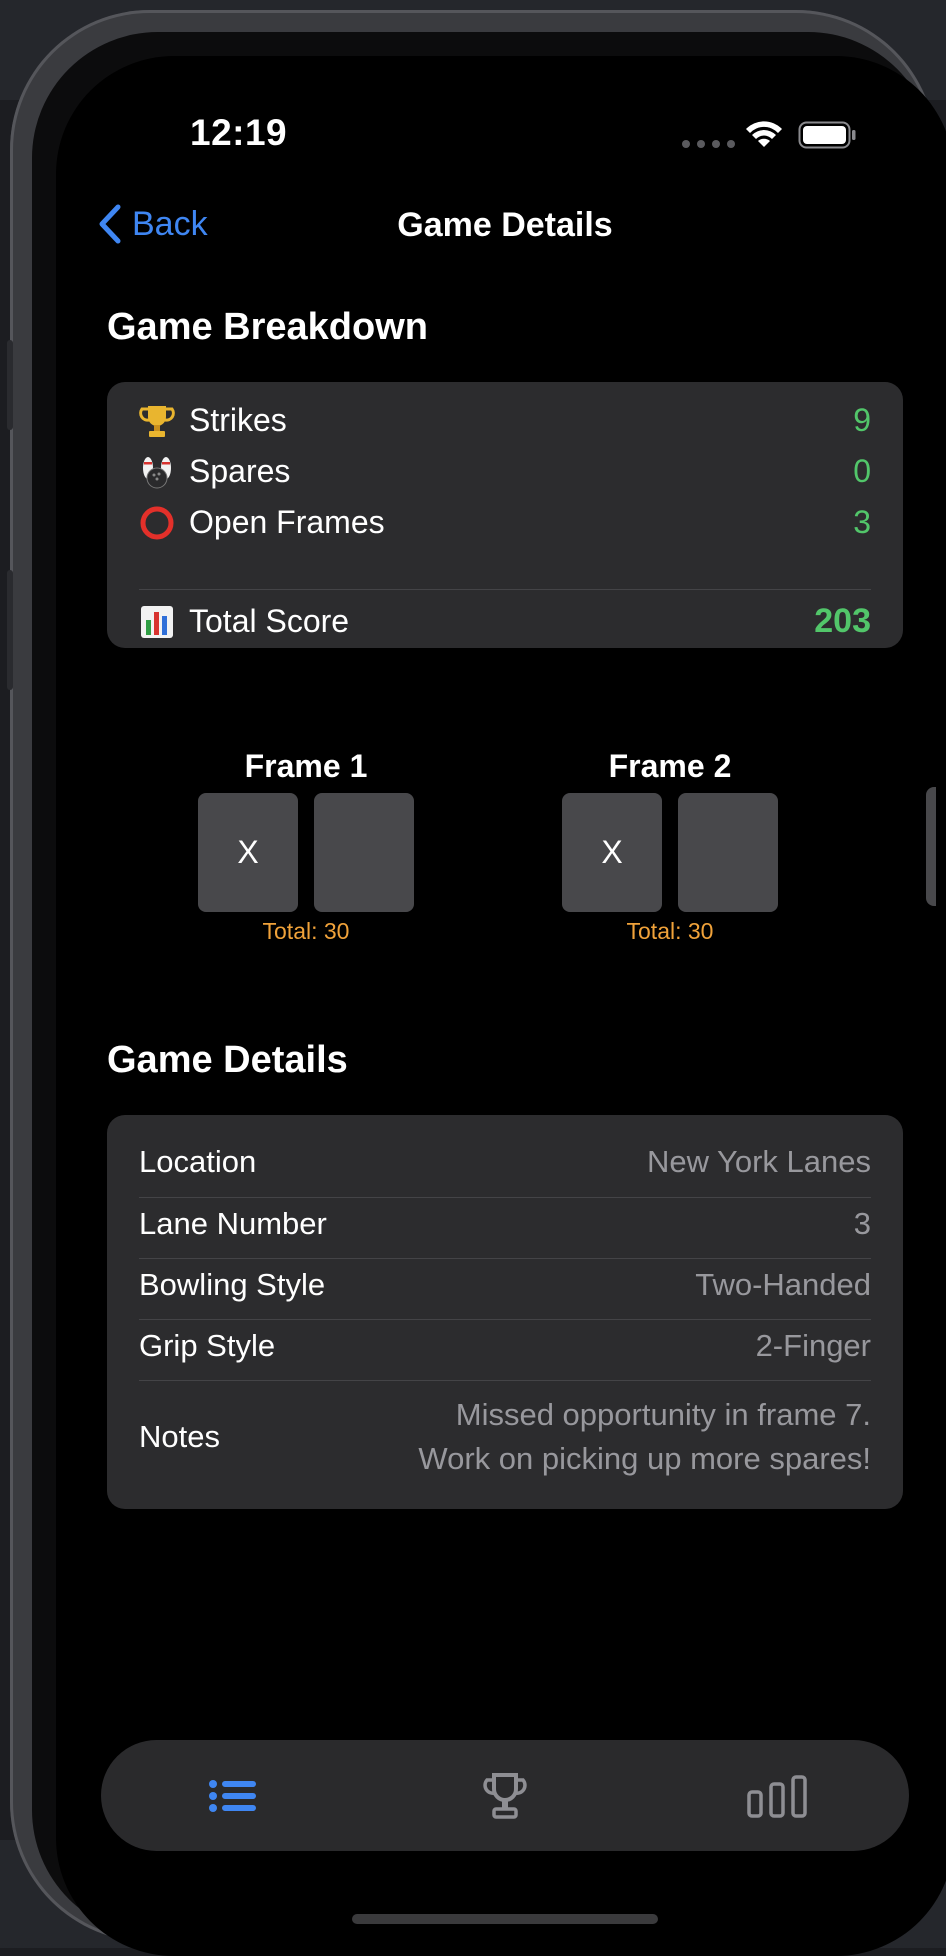 This screenshot has height=1956, width=946. What do you see at coordinates (505, 621) in the screenshot?
I see `total-score-row: Total Score 203` at bounding box center [505, 621].